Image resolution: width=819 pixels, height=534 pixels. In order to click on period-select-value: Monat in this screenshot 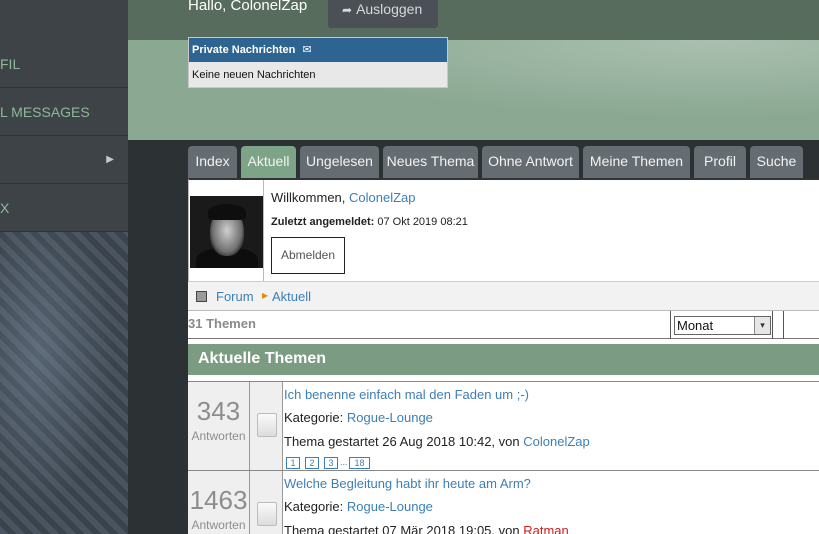, I will do `click(695, 325)`.